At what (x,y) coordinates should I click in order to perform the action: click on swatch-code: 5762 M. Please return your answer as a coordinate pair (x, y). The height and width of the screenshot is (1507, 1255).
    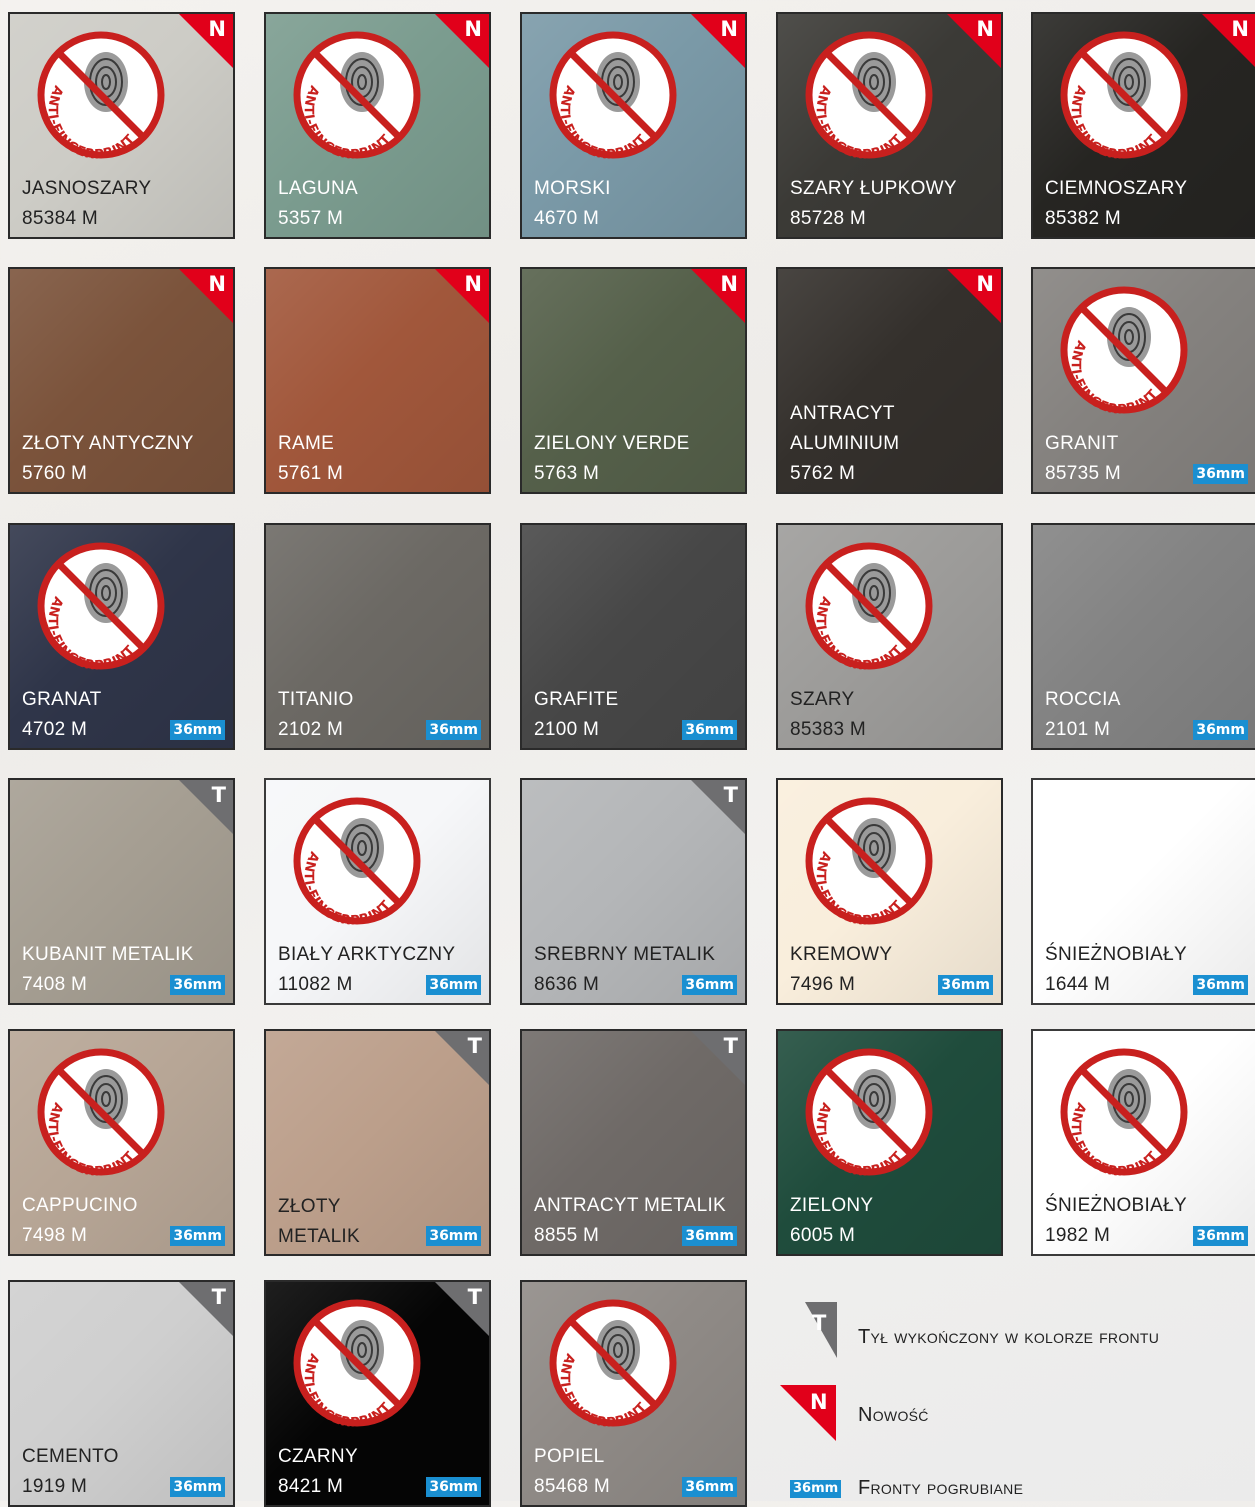
    Looking at the image, I should click on (823, 473).